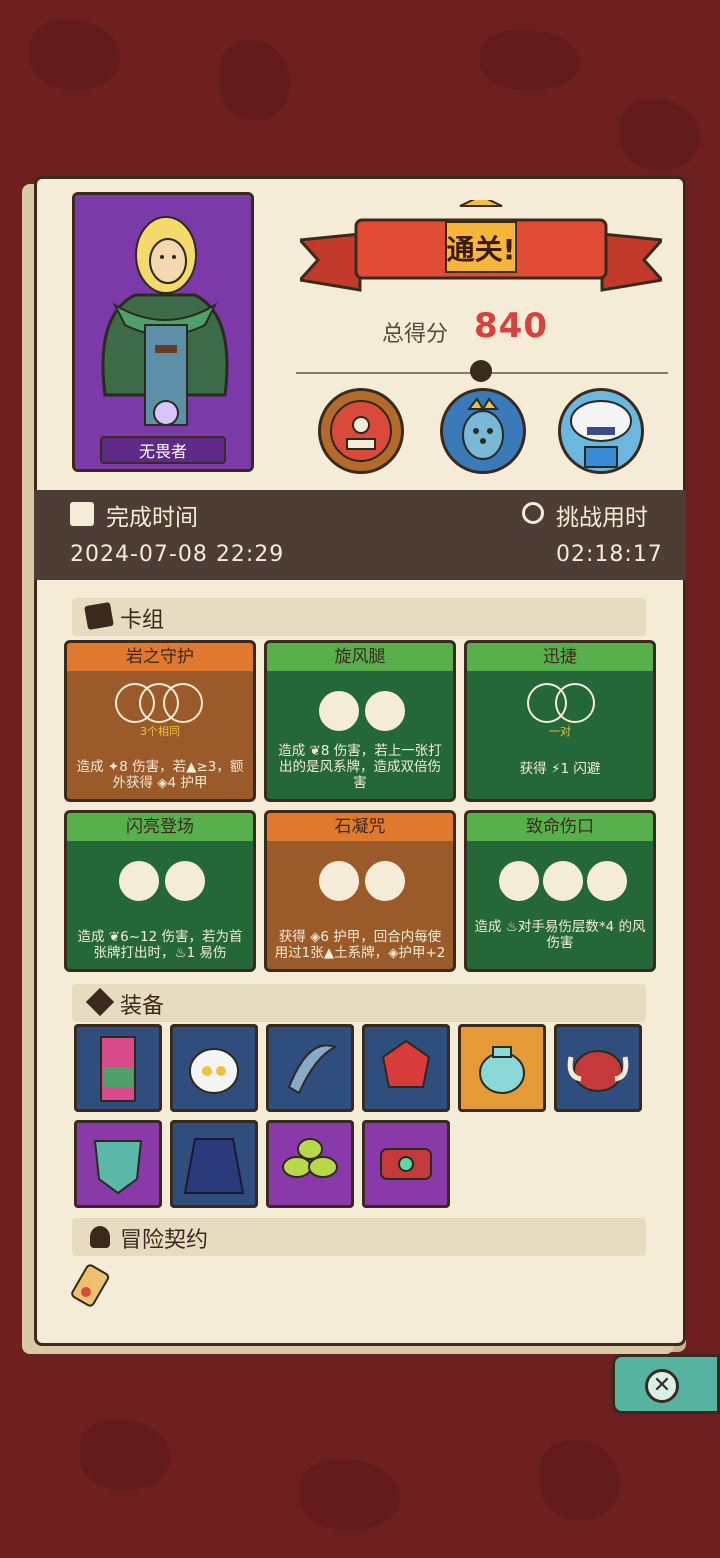  What do you see at coordinates (163, 332) in the screenshot?
I see `hero-portrait` at bounding box center [163, 332].